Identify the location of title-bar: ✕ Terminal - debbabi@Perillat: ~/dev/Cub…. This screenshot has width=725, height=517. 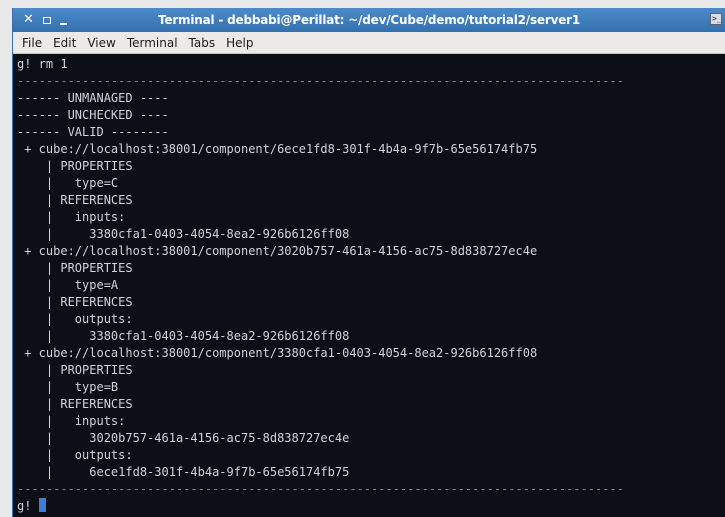
(369, 20).